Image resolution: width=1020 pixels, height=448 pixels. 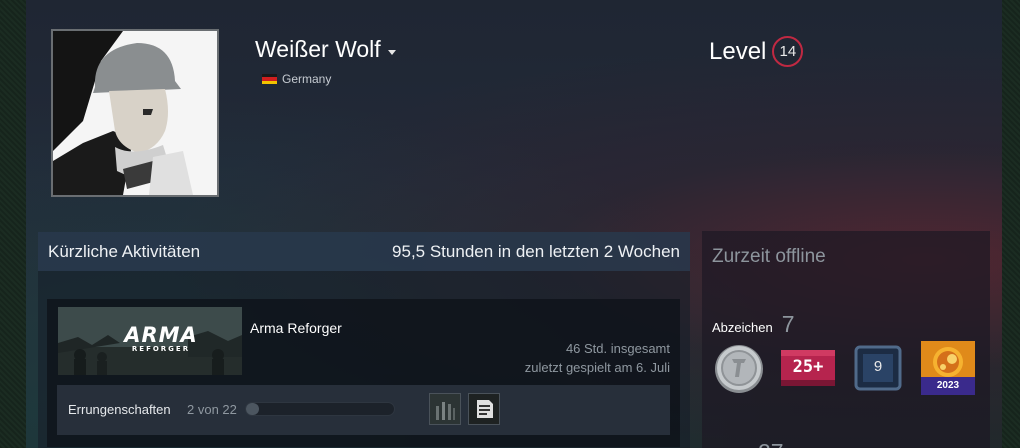 I want to click on game-logo-subtitle: REFORGER, so click(x=161, y=349).